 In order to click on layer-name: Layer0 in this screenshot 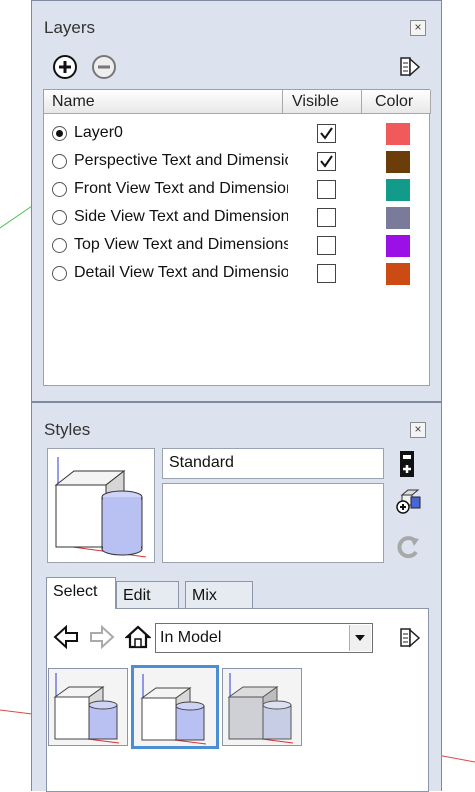, I will do `click(181, 133)`.